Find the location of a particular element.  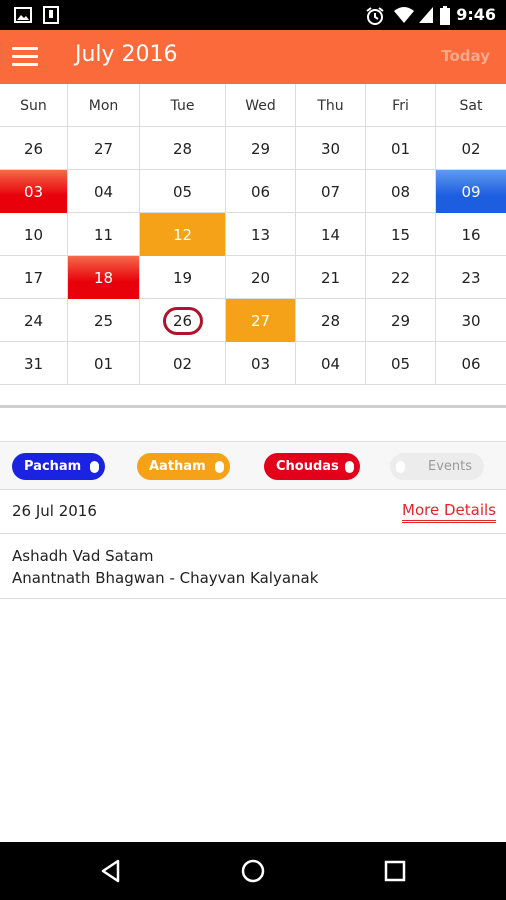

toggle-label: Pacham is located at coordinates (53, 466).